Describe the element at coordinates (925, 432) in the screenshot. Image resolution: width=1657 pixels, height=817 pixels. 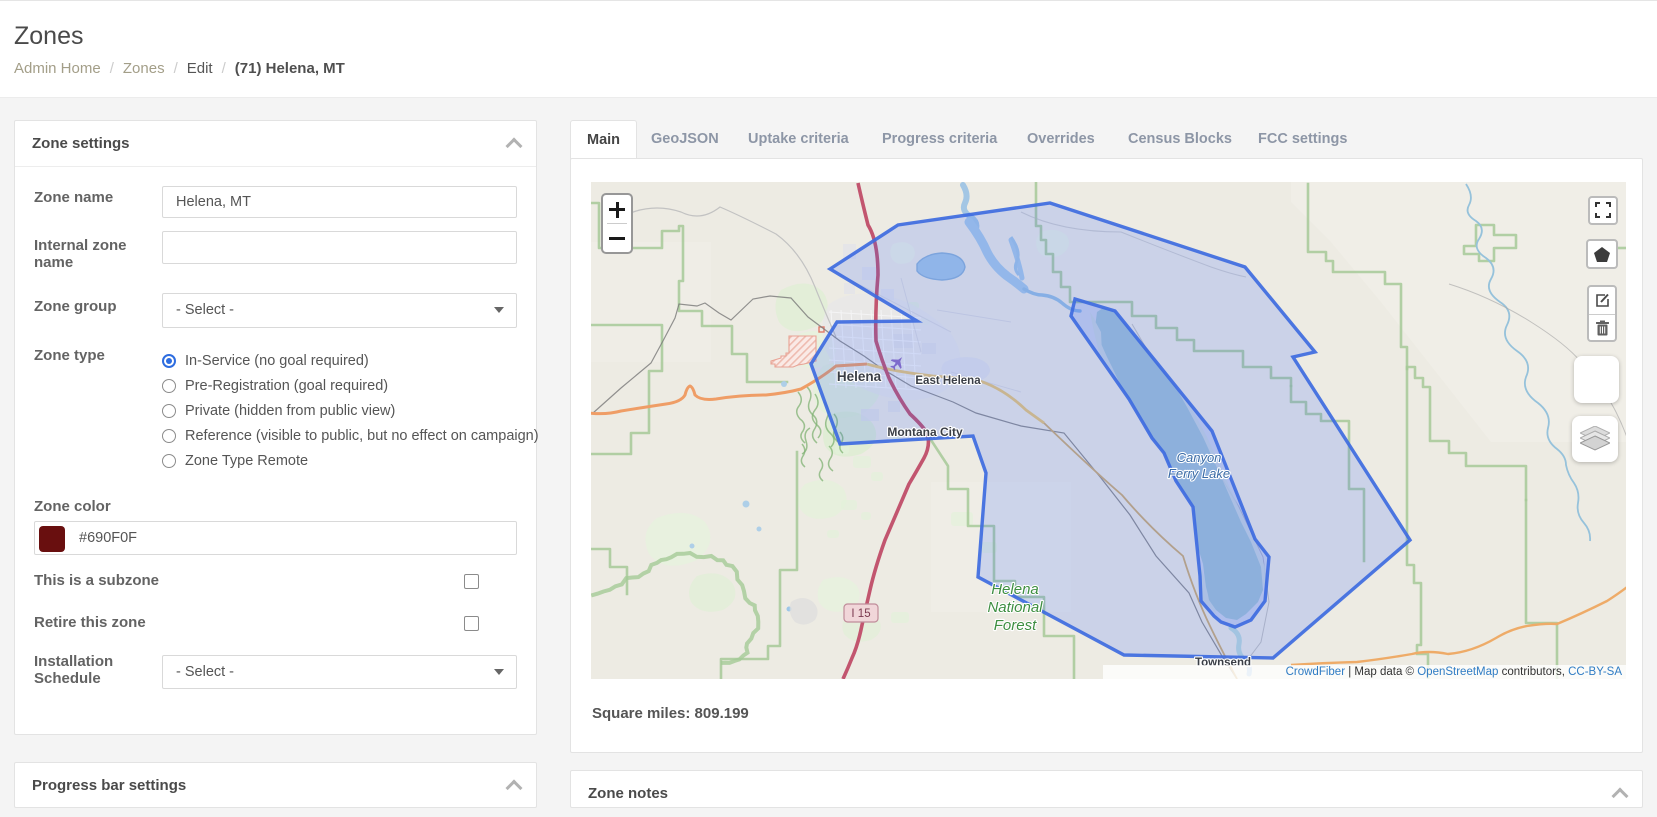
I see `svg-text: Montana City` at that location.